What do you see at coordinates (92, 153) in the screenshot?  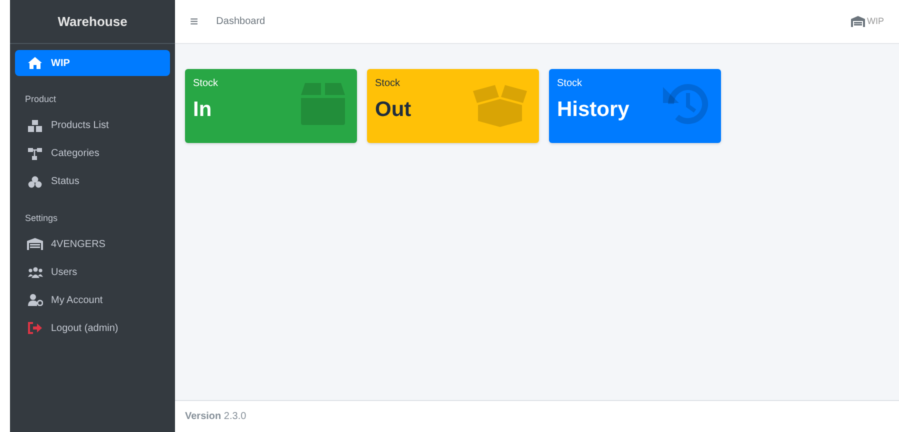 I see `nav-item: Categories` at bounding box center [92, 153].